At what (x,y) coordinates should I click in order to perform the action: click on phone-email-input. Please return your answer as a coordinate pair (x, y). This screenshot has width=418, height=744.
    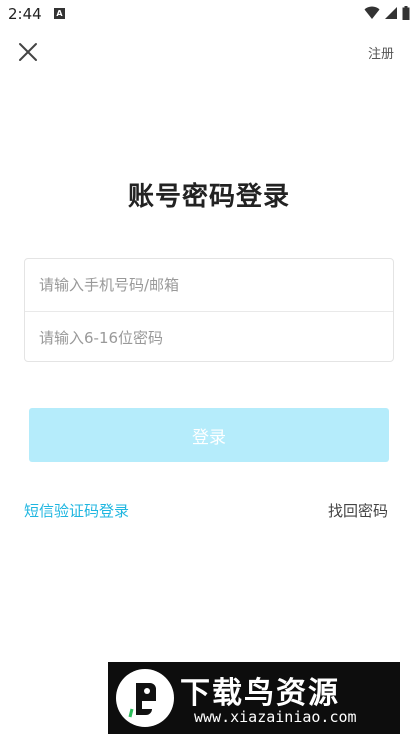
    Looking at the image, I should click on (209, 285).